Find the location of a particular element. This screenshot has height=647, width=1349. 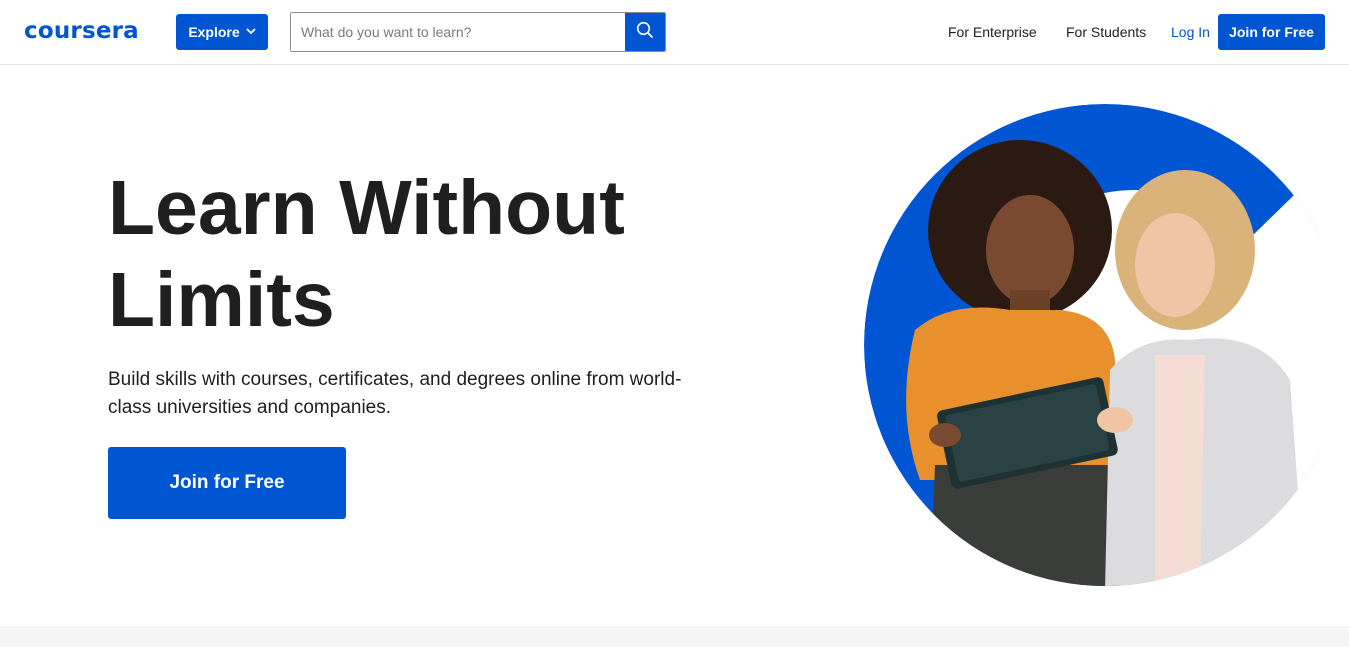

hero-title-line-1: Learn Without is located at coordinates (366, 208).